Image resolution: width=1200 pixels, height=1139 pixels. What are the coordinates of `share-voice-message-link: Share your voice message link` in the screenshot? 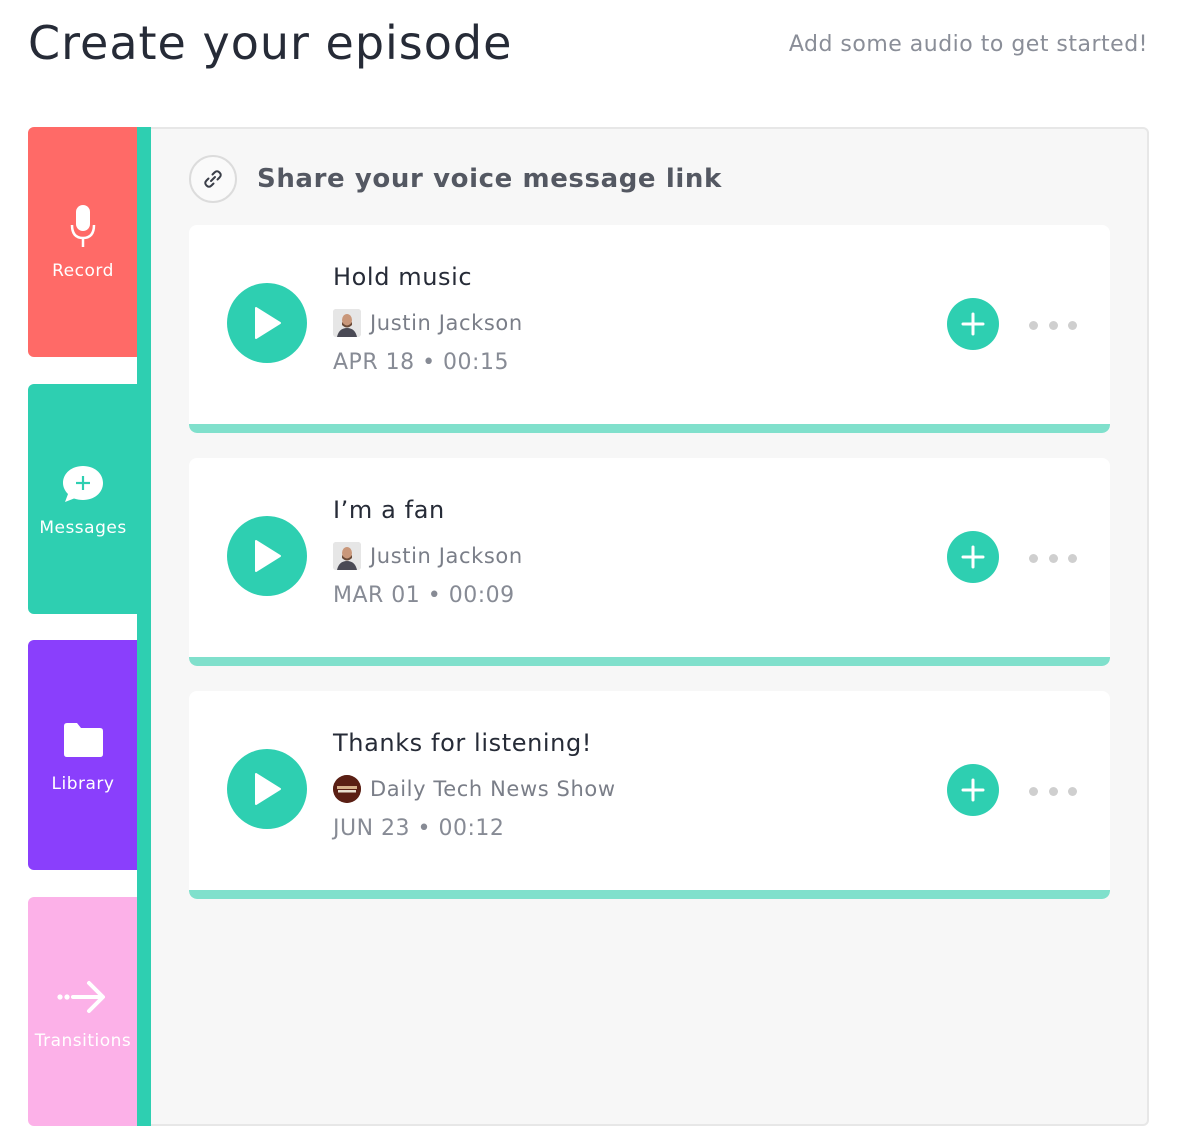 It's located at (455, 179).